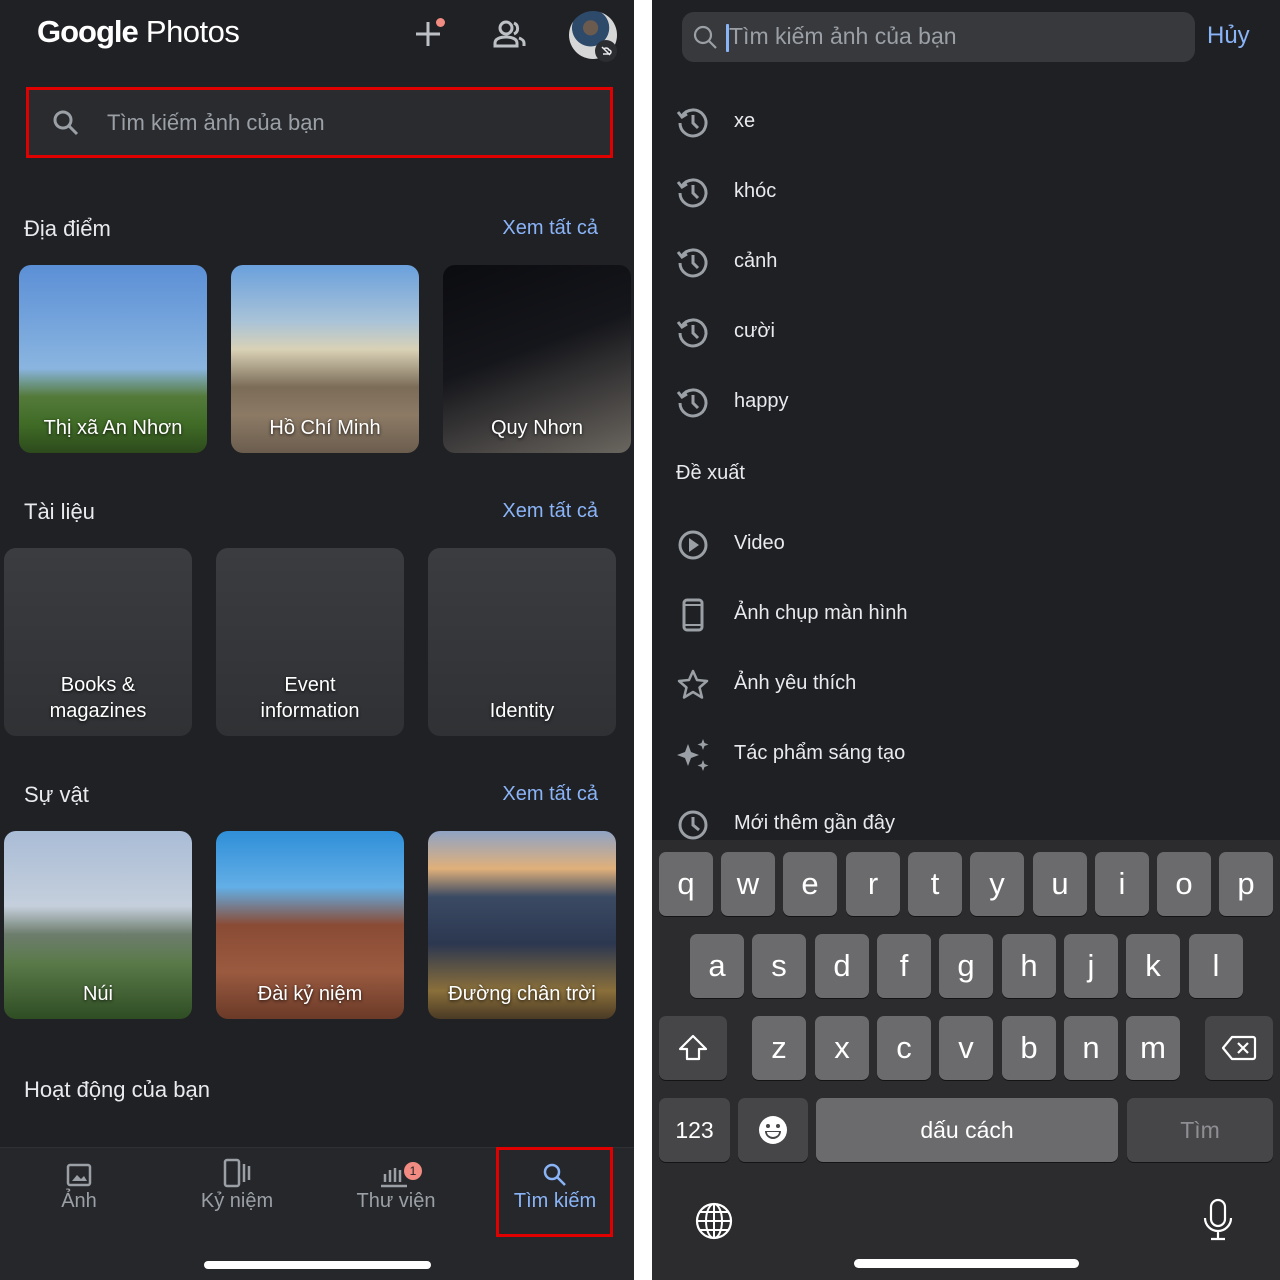 The height and width of the screenshot is (1280, 1280). I want to click on section-title-things: Sự vật, so click(56, 794).